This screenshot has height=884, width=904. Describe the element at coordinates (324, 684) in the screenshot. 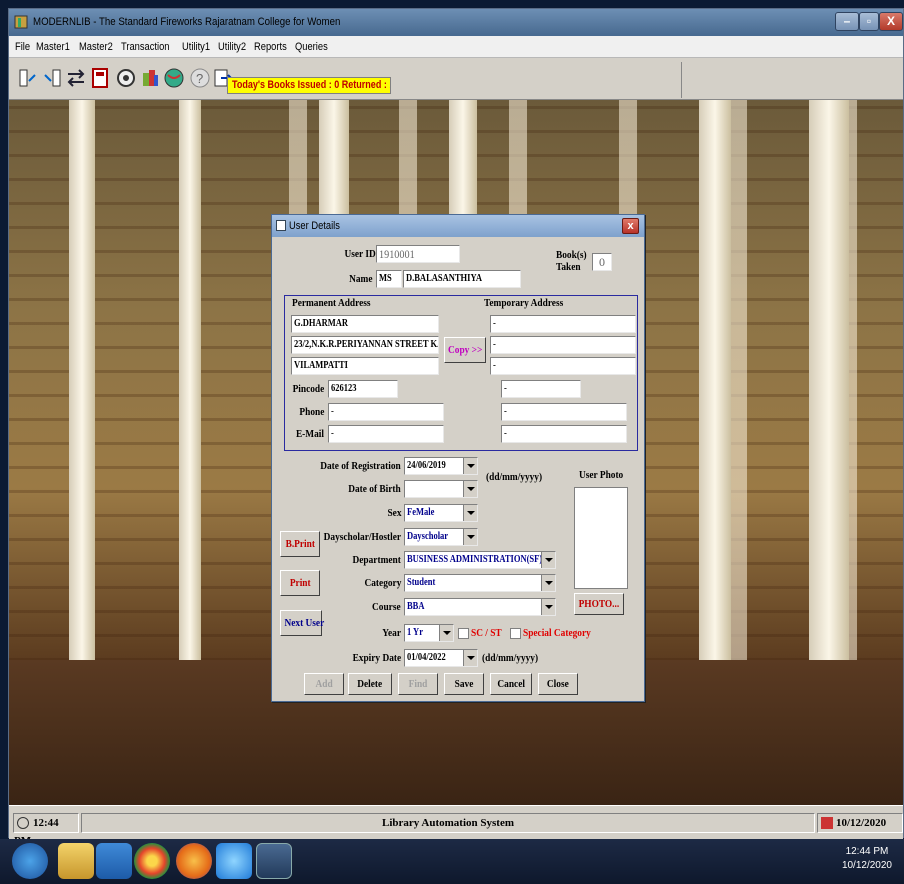

I see `add-button: Add` at that location.